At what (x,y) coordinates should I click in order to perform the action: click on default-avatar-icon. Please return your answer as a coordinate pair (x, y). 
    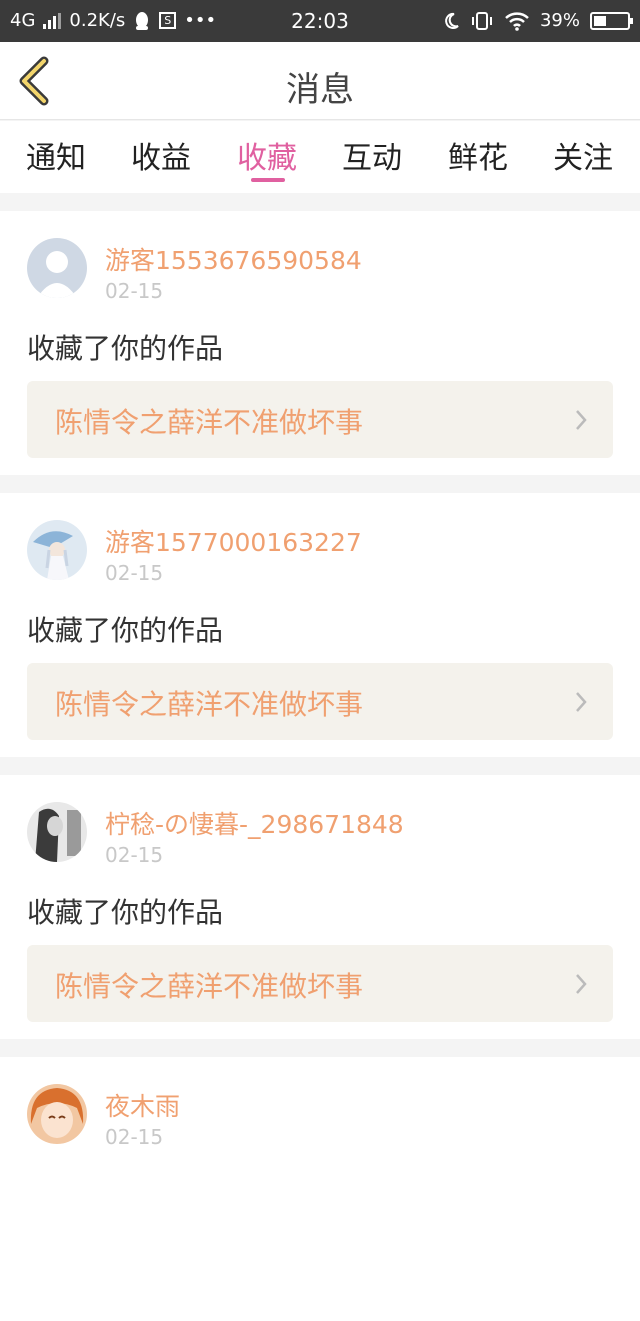
    Looking at the image, I should click on (57, 268).